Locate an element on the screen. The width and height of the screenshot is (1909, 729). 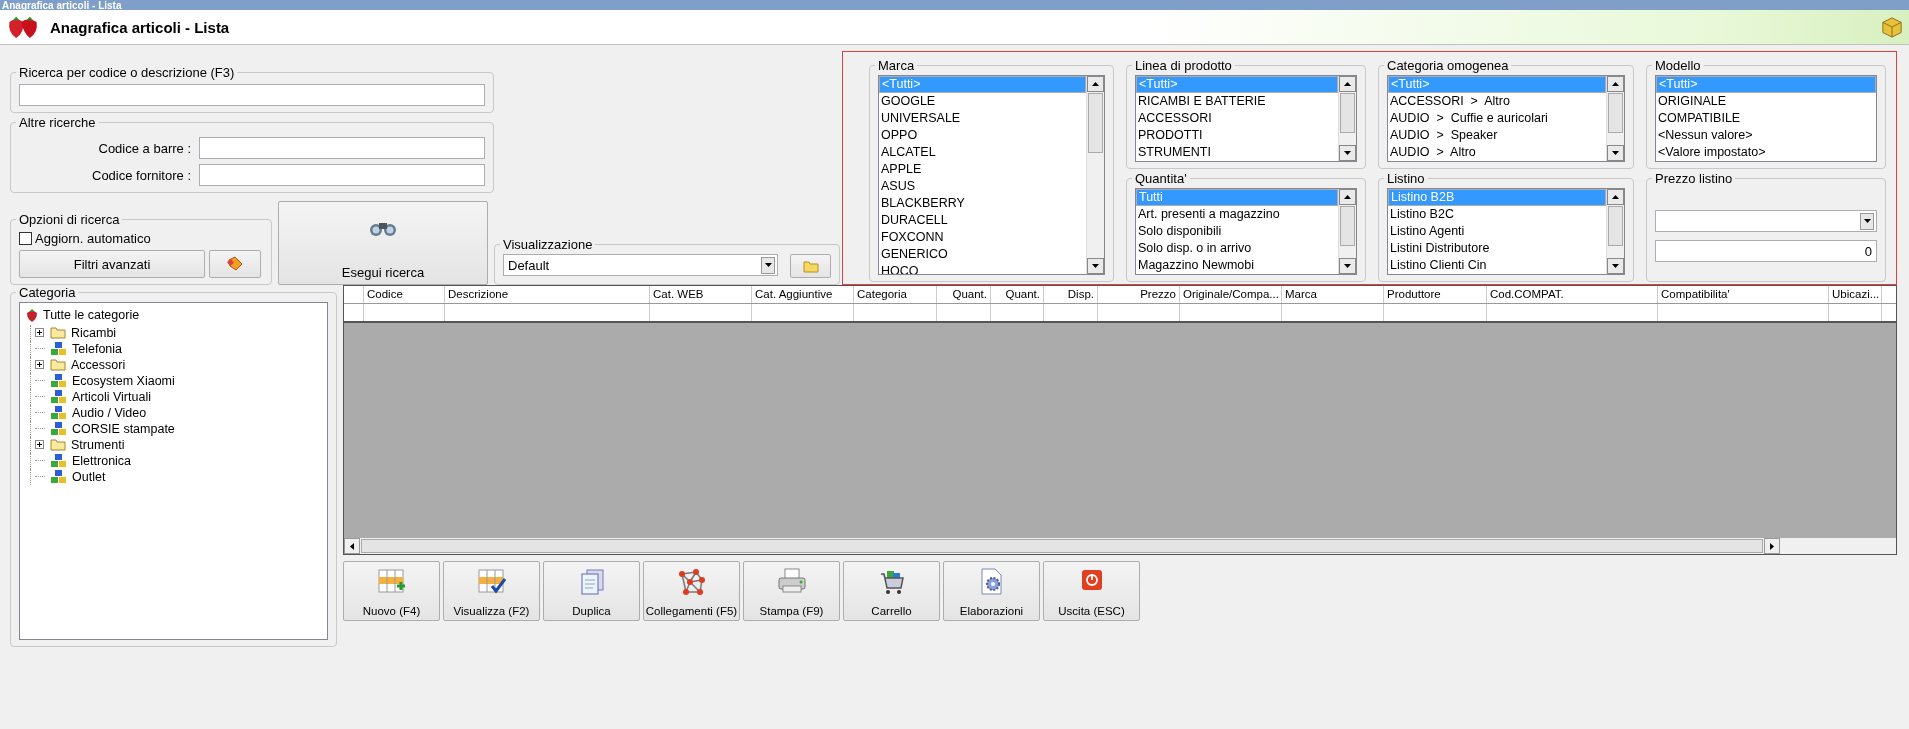
tree-item: Ricambi is located at coordinates (83, 332).